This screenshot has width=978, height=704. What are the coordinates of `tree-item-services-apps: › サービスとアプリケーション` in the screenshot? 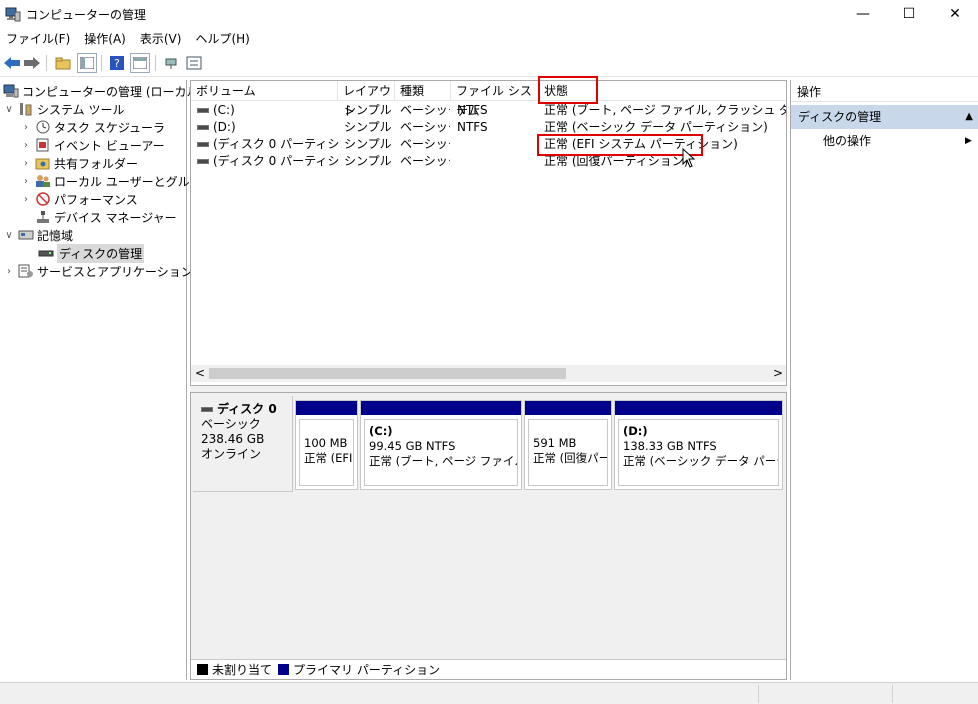 It's located at (98, 271).